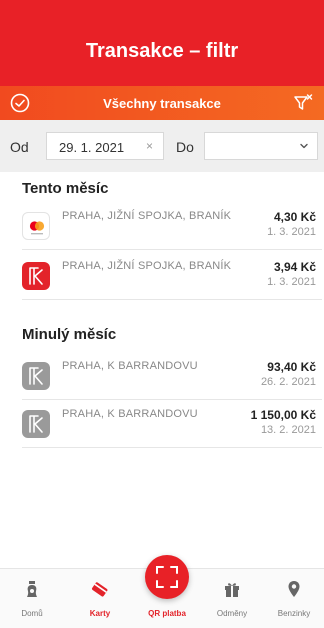 The image size is (324, 628). I want to click on date-to-label: Do, so click(185, 147).